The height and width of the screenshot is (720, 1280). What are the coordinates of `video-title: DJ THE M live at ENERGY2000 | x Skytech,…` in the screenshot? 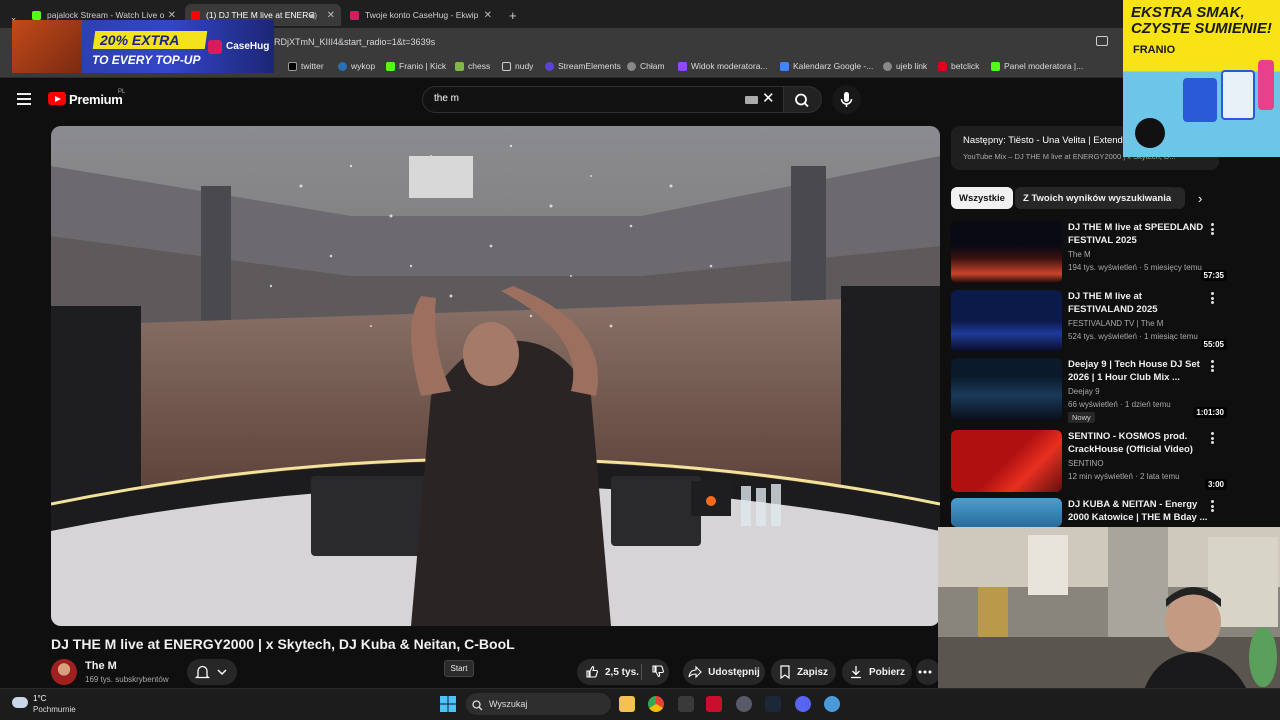 It's located at (283, 644).